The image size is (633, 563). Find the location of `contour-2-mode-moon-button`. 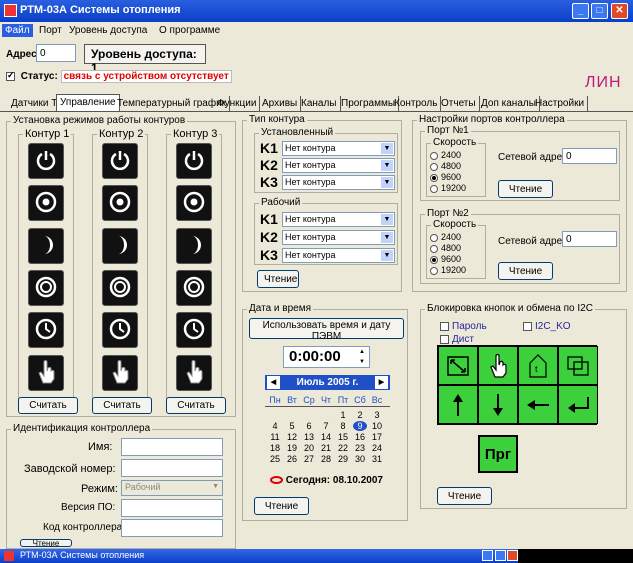

contour-2-mode-moon-button is located at coordinates (120, 246).